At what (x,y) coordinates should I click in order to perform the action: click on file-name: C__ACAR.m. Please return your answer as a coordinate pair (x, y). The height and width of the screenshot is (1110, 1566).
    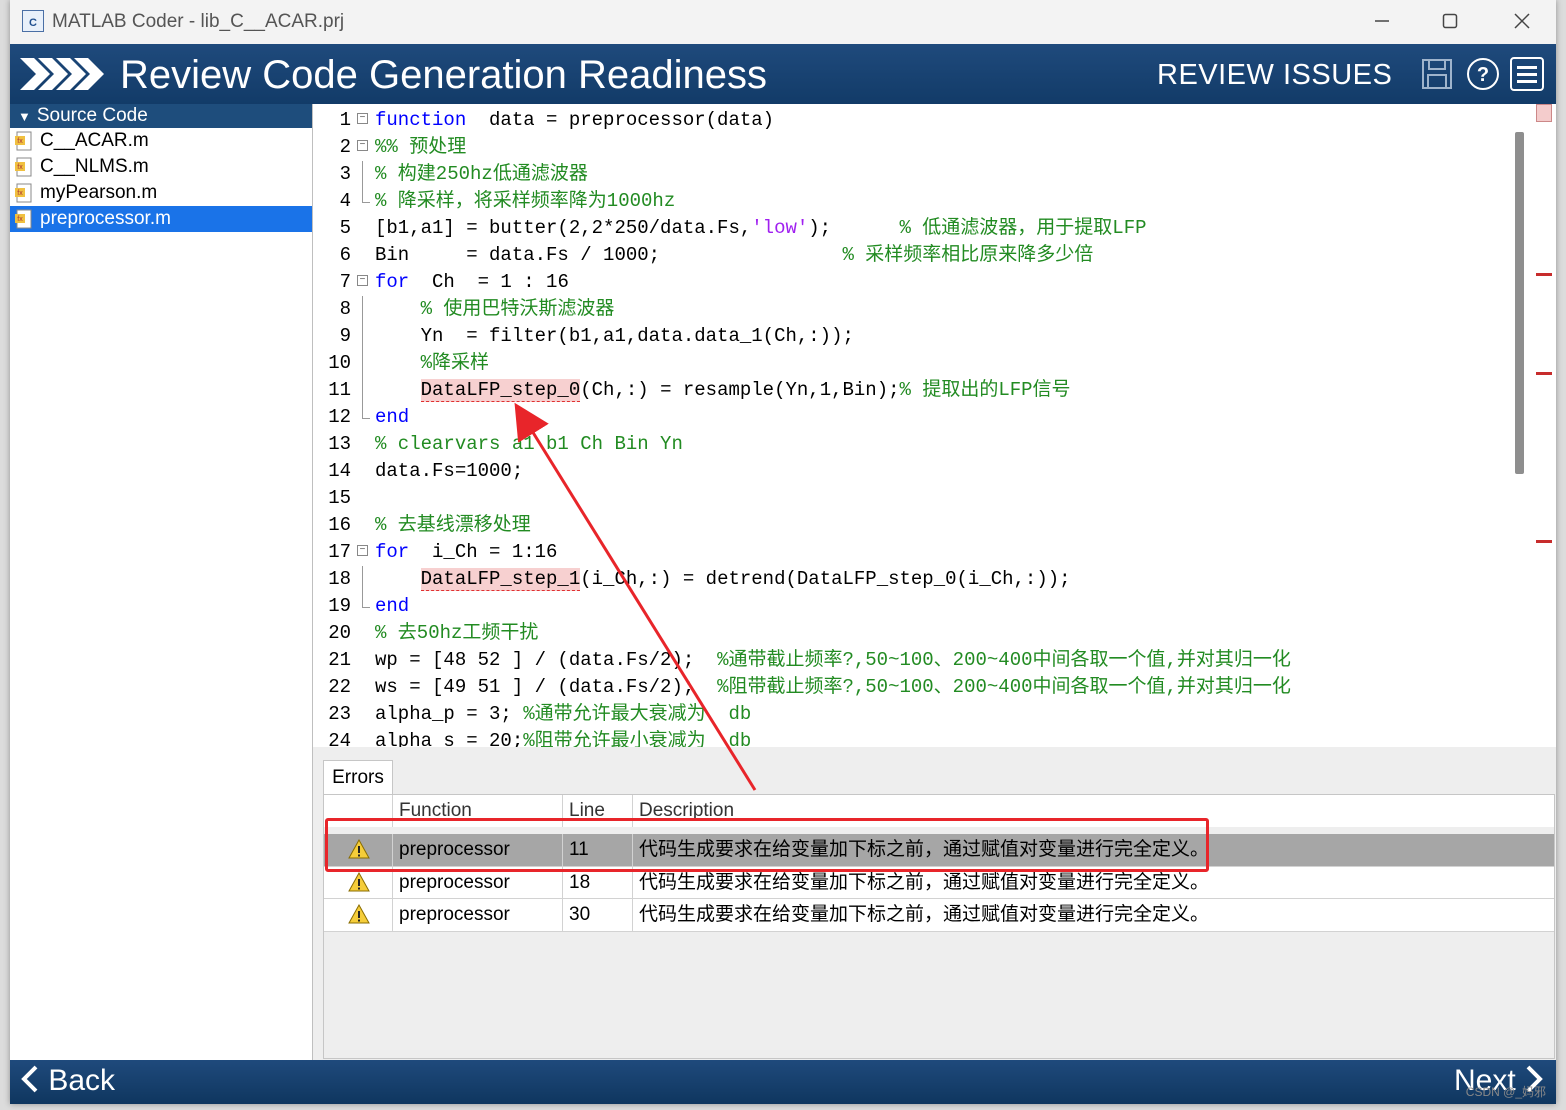
    Looking at the image, I should click on (94, 140).